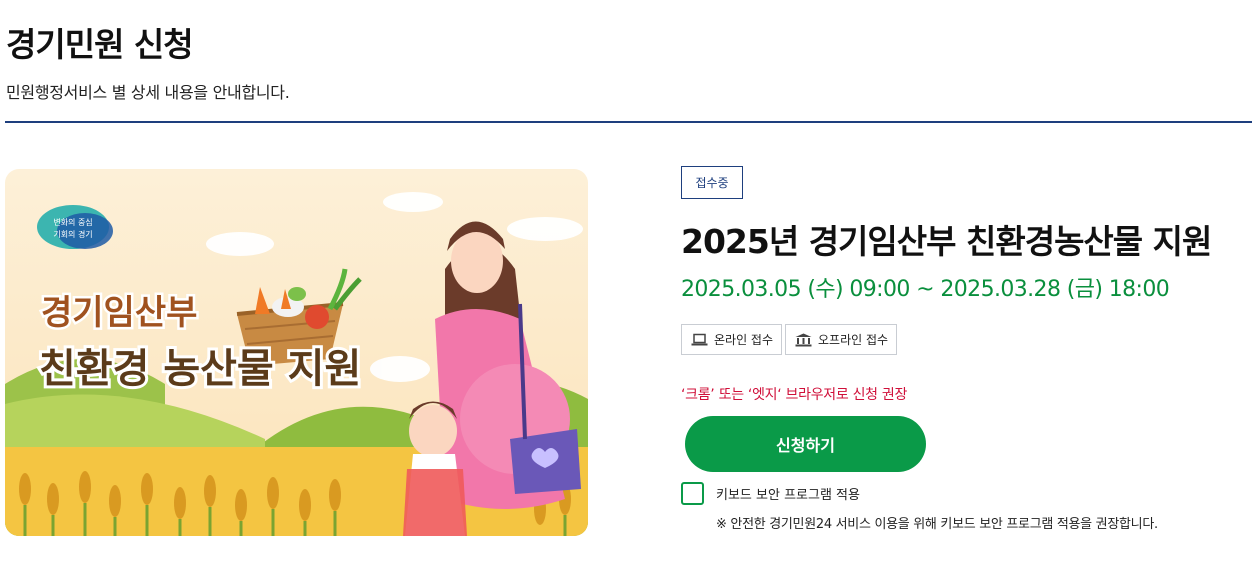  Describe the element at coordinates (119, 313) in the screenshot. I see `banner-headline-1: 경기임산부` at that location.